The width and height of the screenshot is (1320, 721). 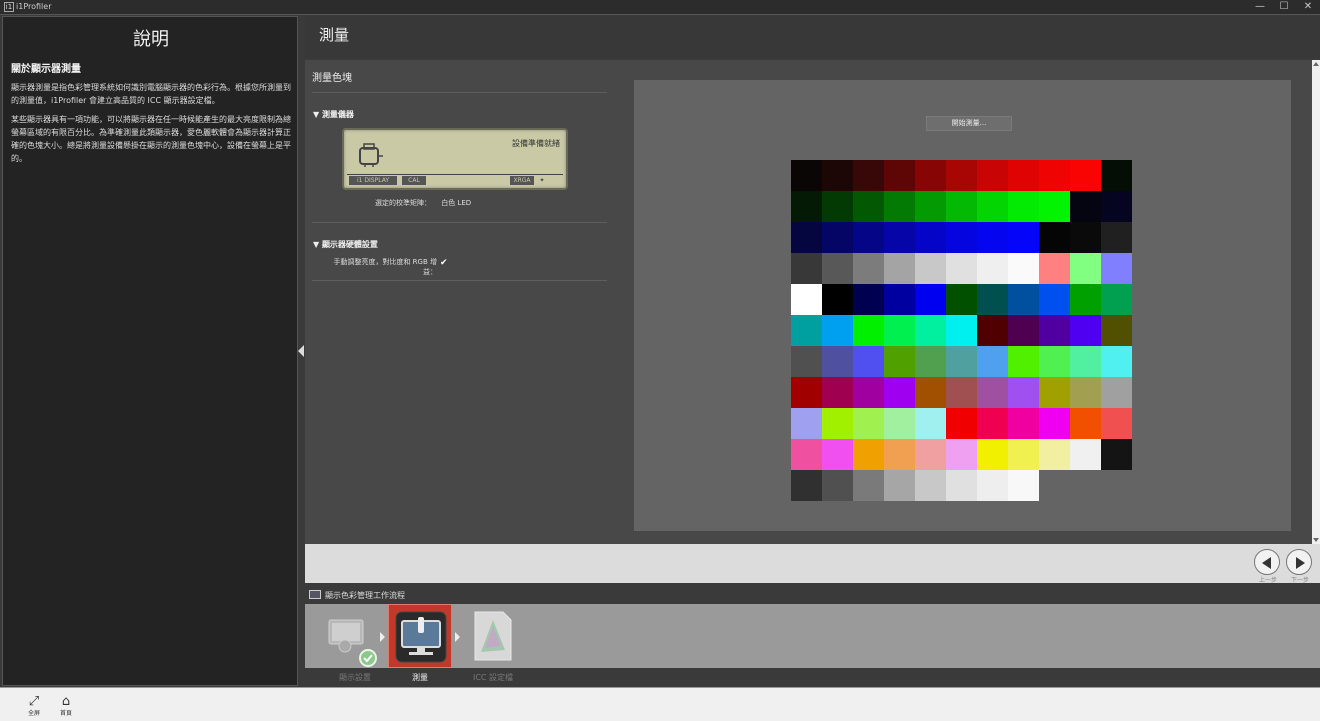 What do you see at coordinates (493, 636) in the screenshot?
I see `step-icc-profile` at bounding box center [493, 636].